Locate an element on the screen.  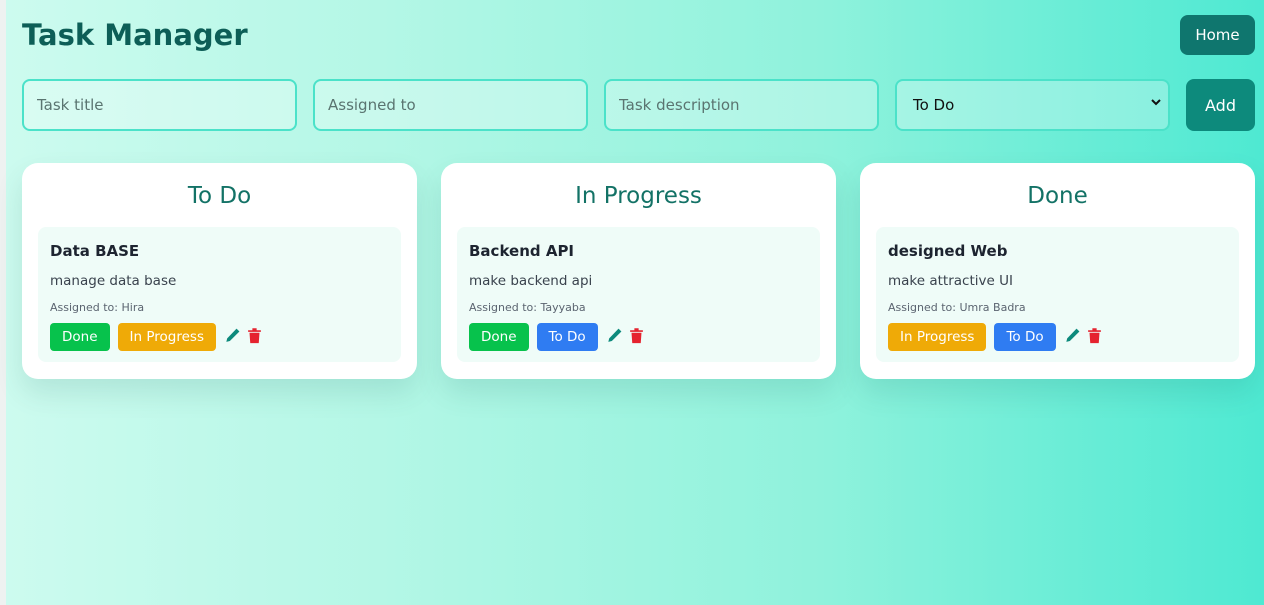
column-title: In Progress is located at coordinates (638, 196).